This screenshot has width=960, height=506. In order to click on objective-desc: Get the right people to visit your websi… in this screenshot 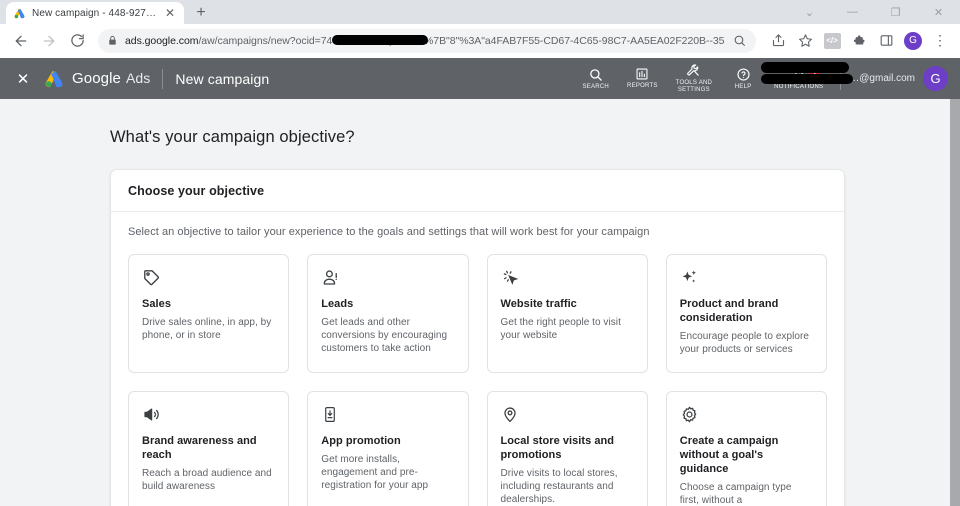, I will do `click(560, 329)`.